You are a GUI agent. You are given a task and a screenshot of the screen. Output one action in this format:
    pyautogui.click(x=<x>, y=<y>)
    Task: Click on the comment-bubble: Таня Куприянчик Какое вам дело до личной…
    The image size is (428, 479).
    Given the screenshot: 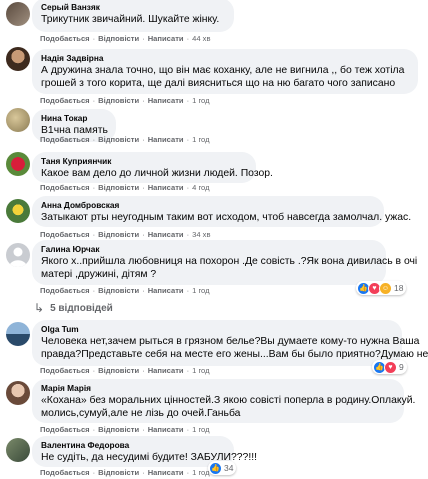 What is the action you would take?
    pyautogui.click(x=152, y=167)
    